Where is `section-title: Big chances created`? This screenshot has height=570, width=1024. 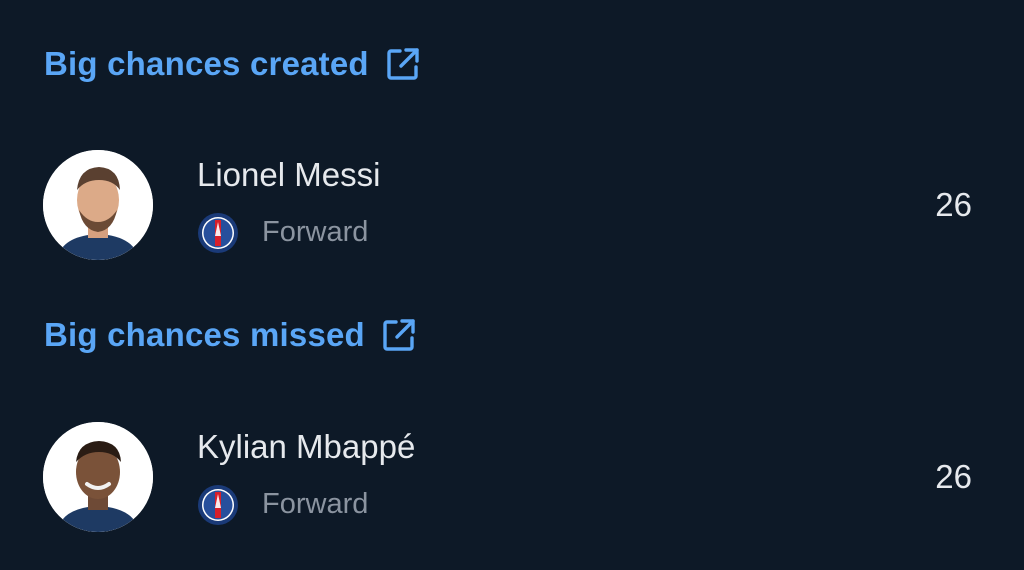
section-title: Big chances created is located at coordinates (206, 63).